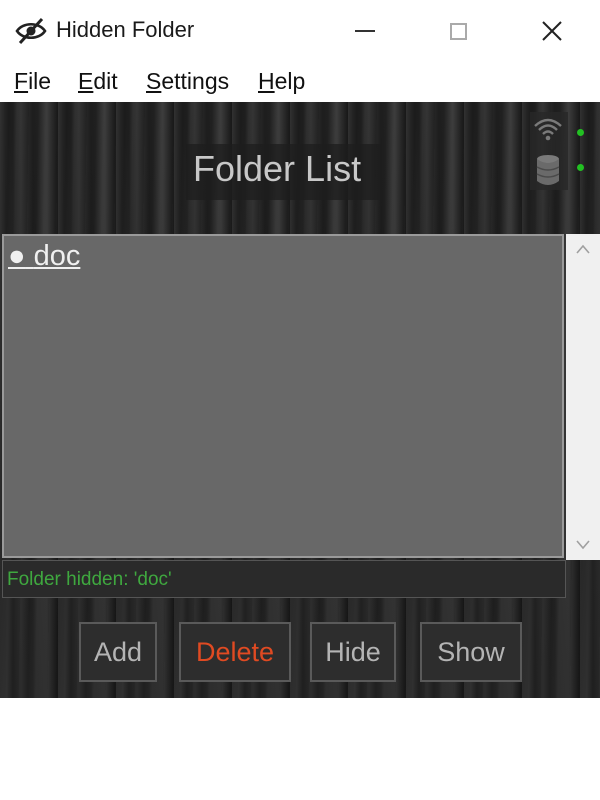  Describe the element at coordinates (21, 81) in the screenshot. I see `menu-file-accelerator: F` at that location.